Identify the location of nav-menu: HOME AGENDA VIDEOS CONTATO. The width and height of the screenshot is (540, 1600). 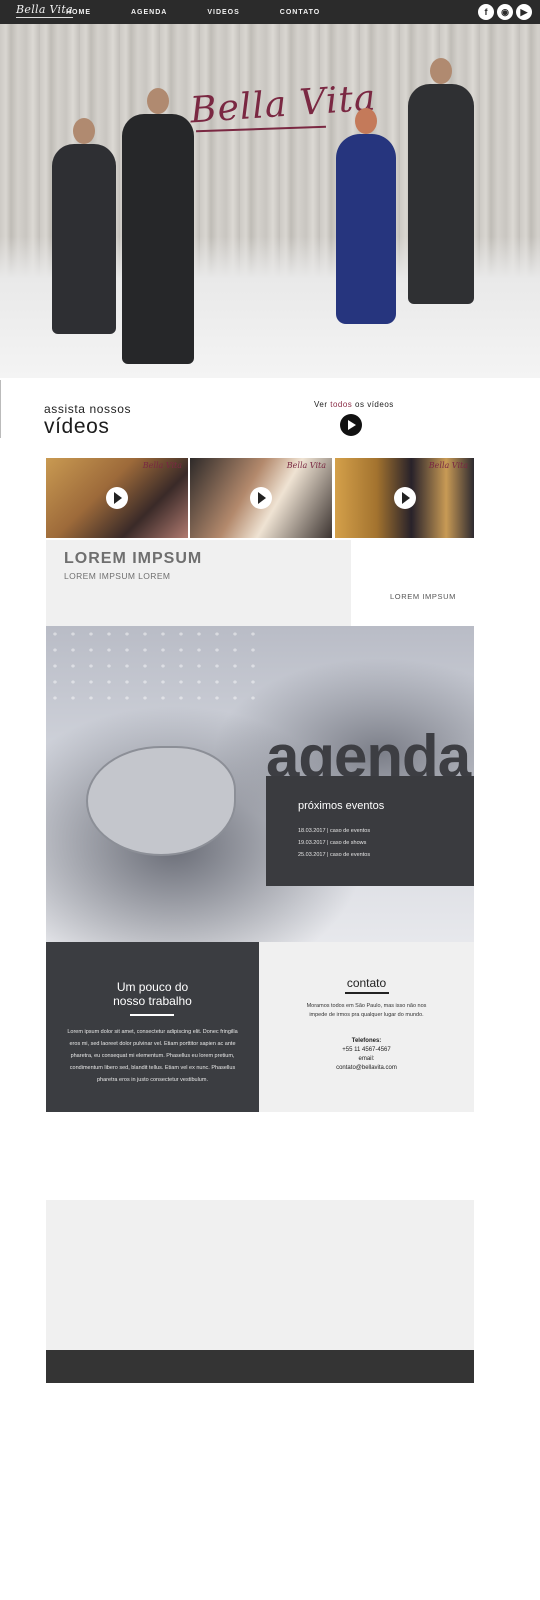
(213, 12).